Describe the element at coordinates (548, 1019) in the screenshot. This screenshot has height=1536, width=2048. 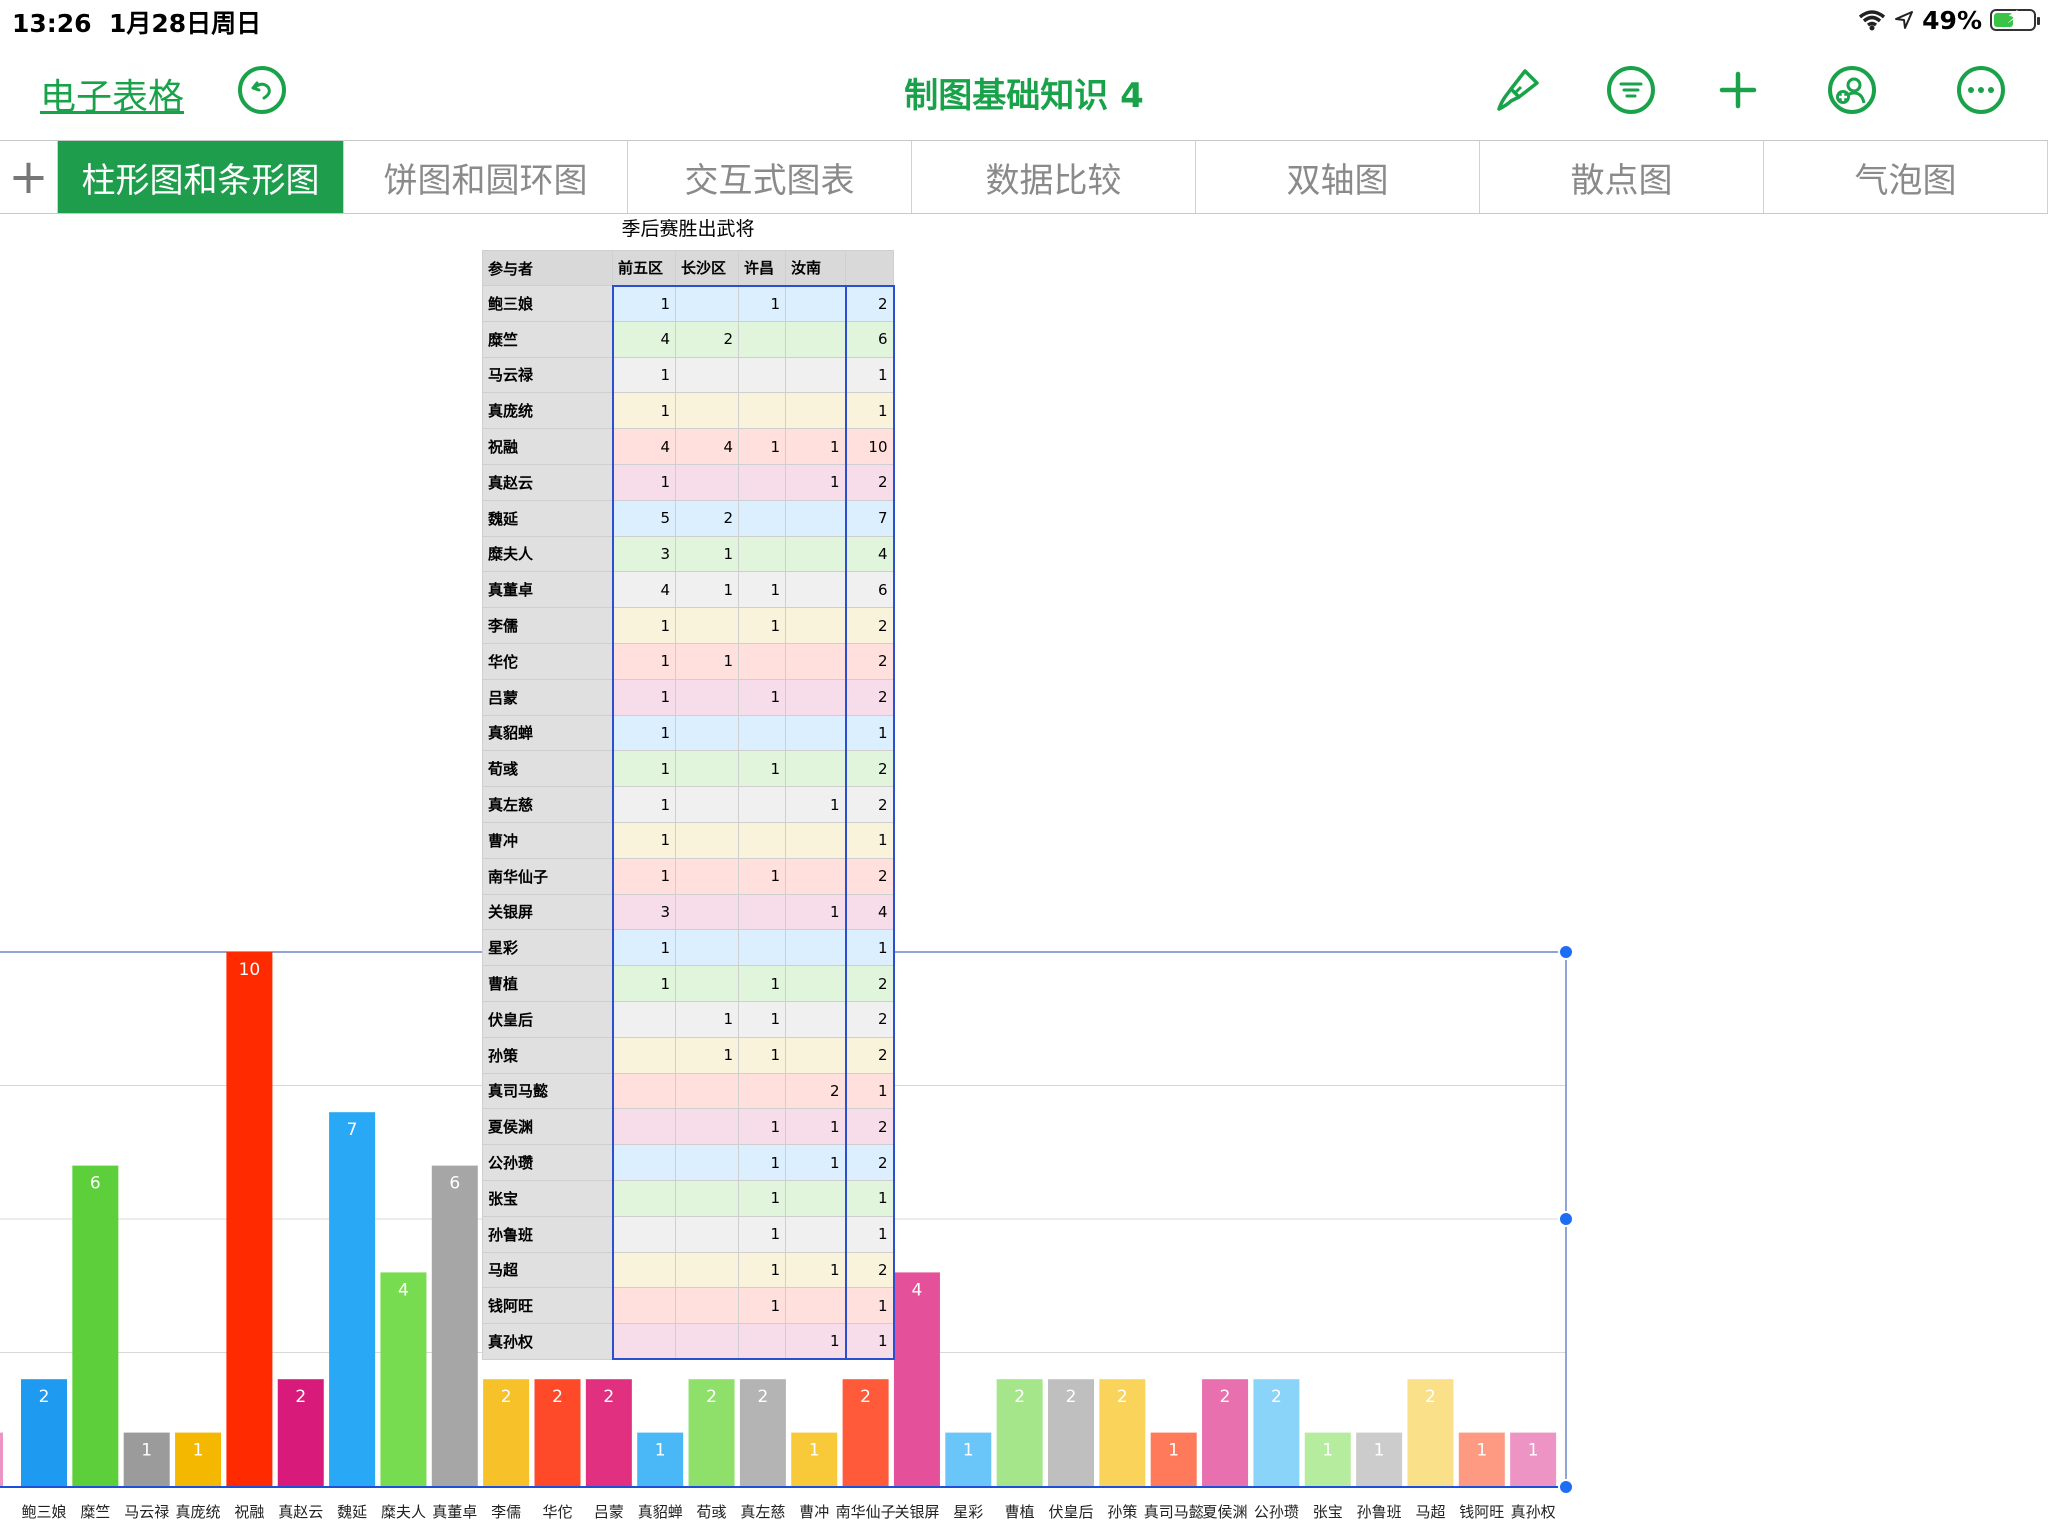
I see `row-header-cell: 伏皇后` at that location.